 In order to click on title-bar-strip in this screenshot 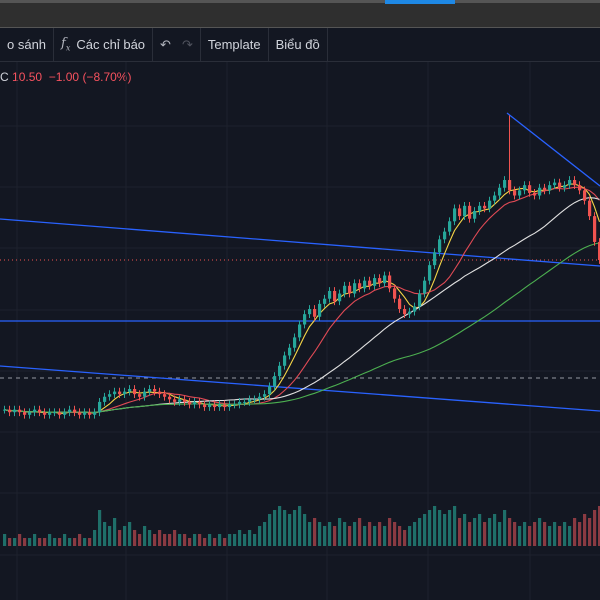, I will do `click(300, 1)`.